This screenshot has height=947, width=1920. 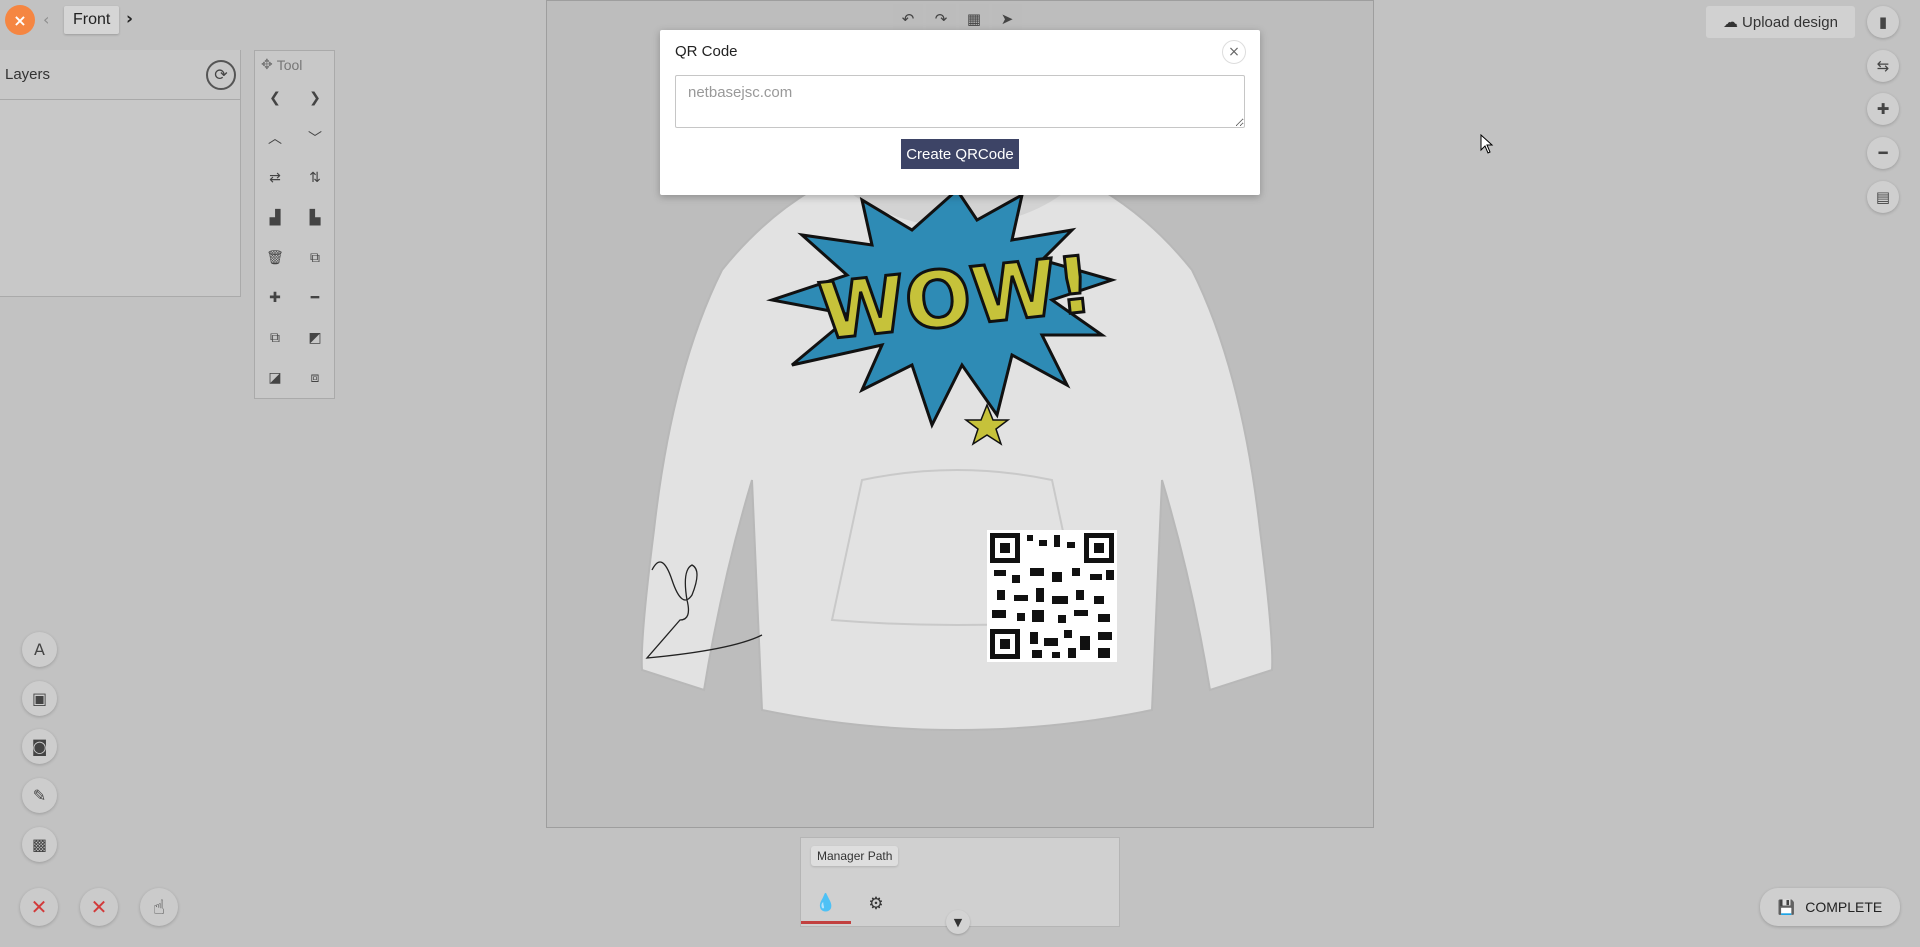 I want to click on gear-icon: ⚙, so click(x=876, y=904).